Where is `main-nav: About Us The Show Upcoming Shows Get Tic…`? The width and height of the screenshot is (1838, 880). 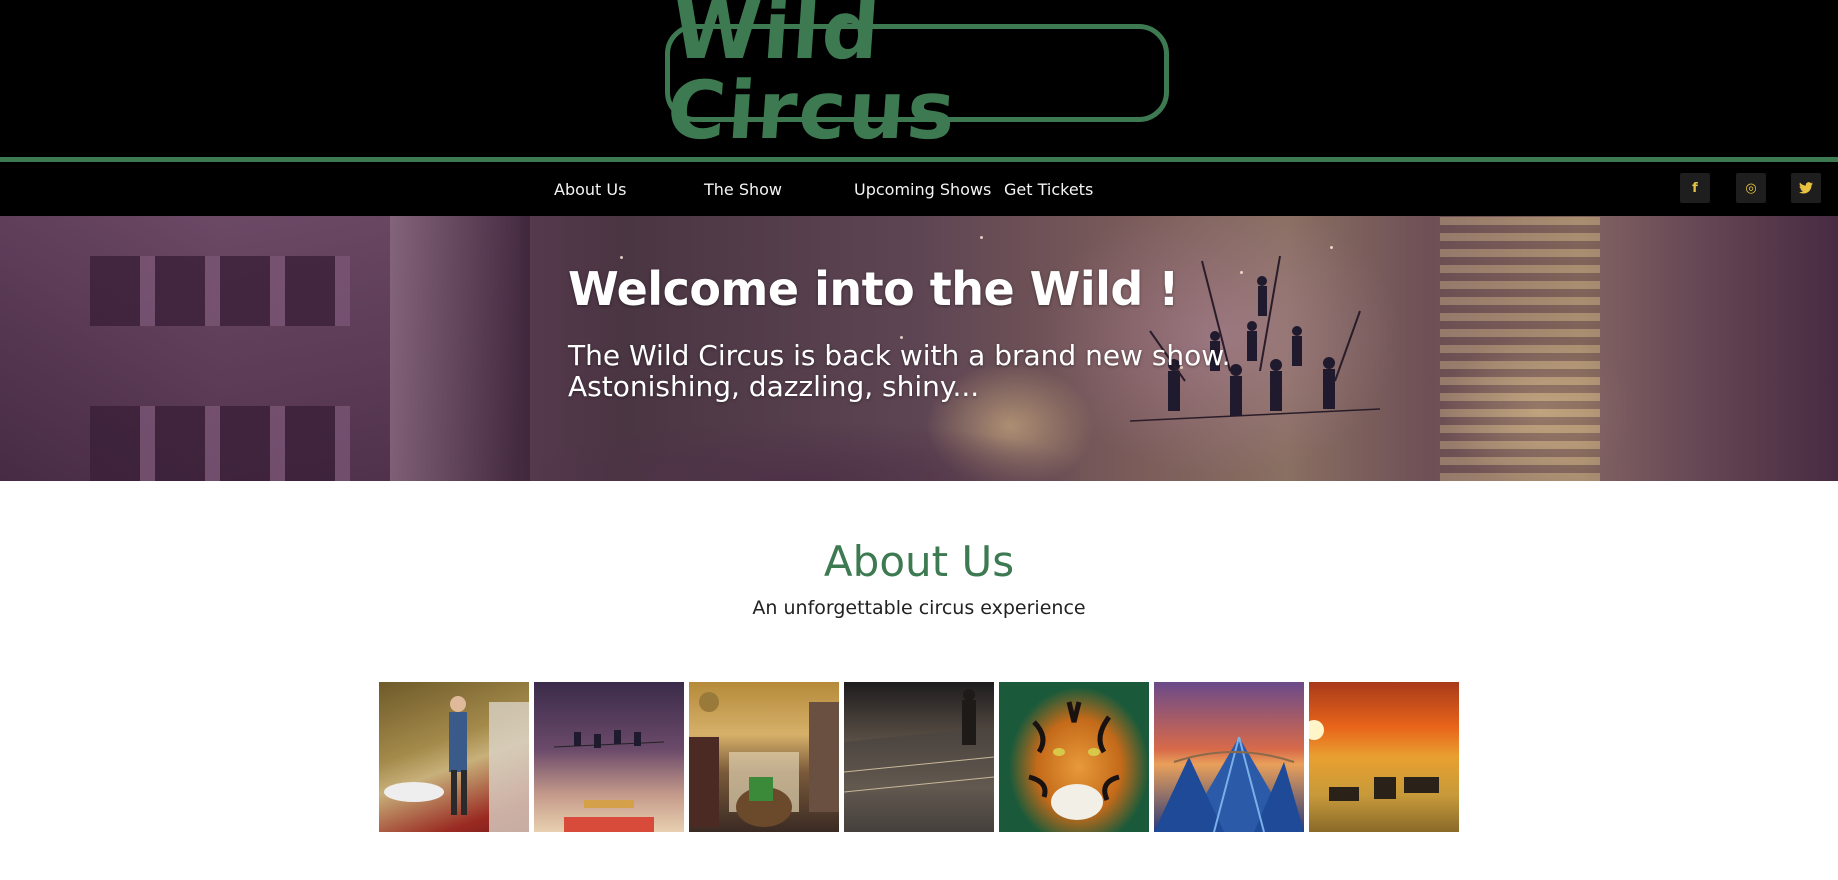
main-nav: About Us The Show Upcoming Shows Get Tic… is located at coordinates (919, 189).